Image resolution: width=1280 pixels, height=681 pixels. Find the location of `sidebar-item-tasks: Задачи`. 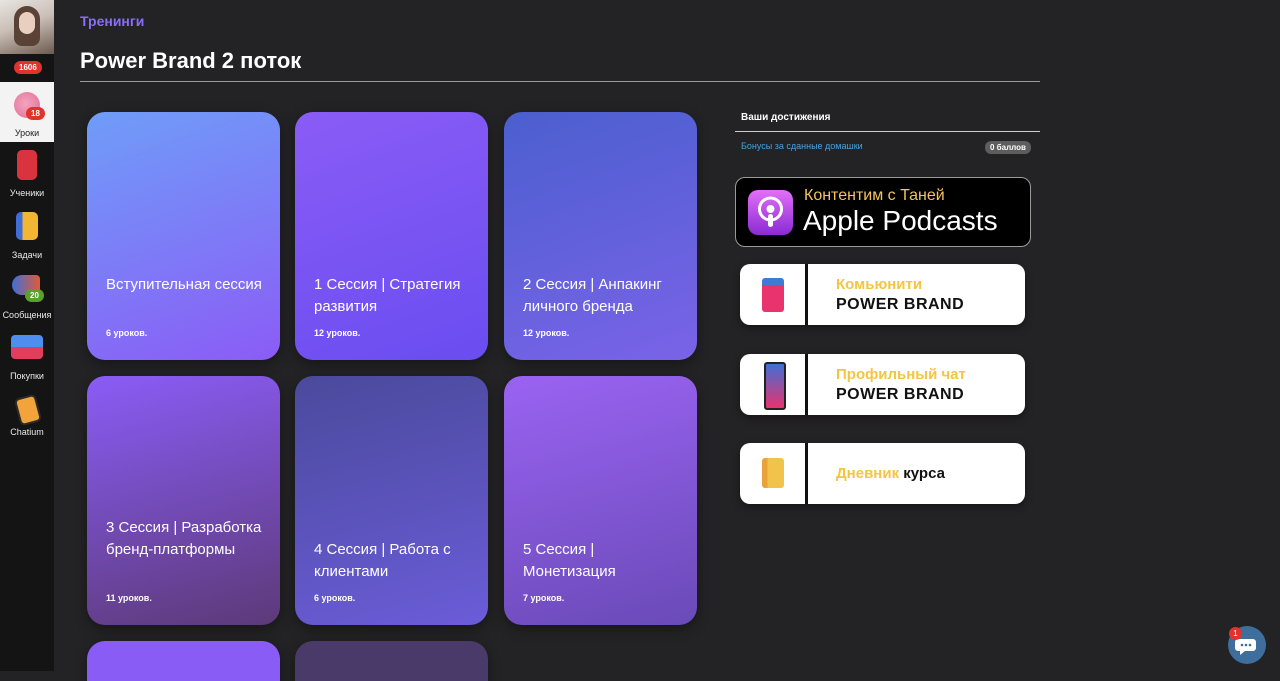

sidebar-item-tasks: Задачи is located at coordinates (27, 236).